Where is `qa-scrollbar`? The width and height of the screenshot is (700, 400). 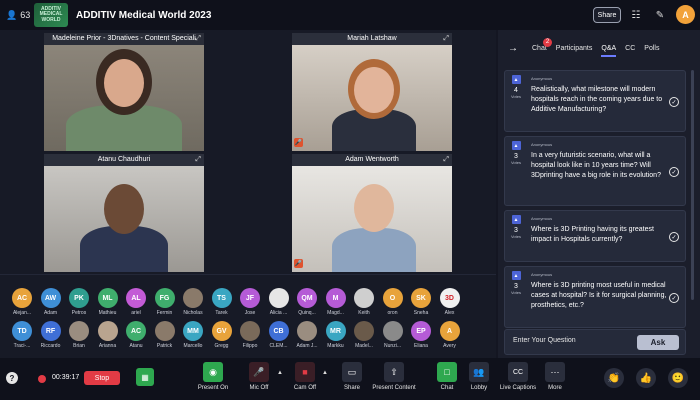
qa-scrollbar is located at coordinates (692, 185).